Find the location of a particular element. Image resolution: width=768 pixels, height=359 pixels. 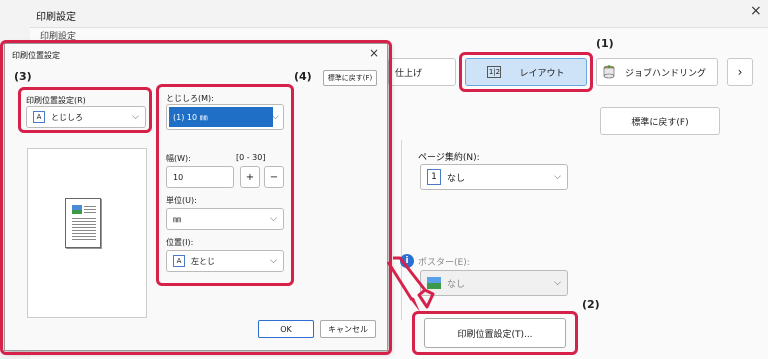

image-icon is located at coordinates (434, 283).